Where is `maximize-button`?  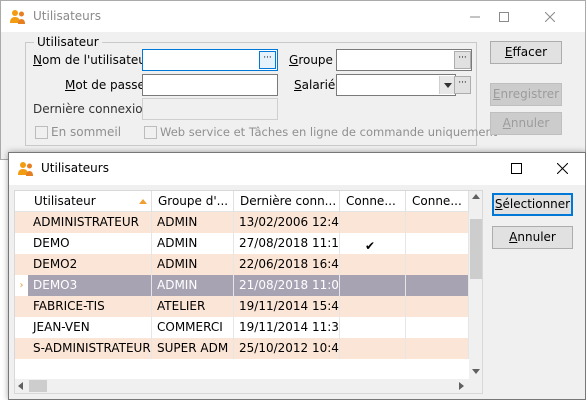 maximize-button is located at coordinates (504, 16).